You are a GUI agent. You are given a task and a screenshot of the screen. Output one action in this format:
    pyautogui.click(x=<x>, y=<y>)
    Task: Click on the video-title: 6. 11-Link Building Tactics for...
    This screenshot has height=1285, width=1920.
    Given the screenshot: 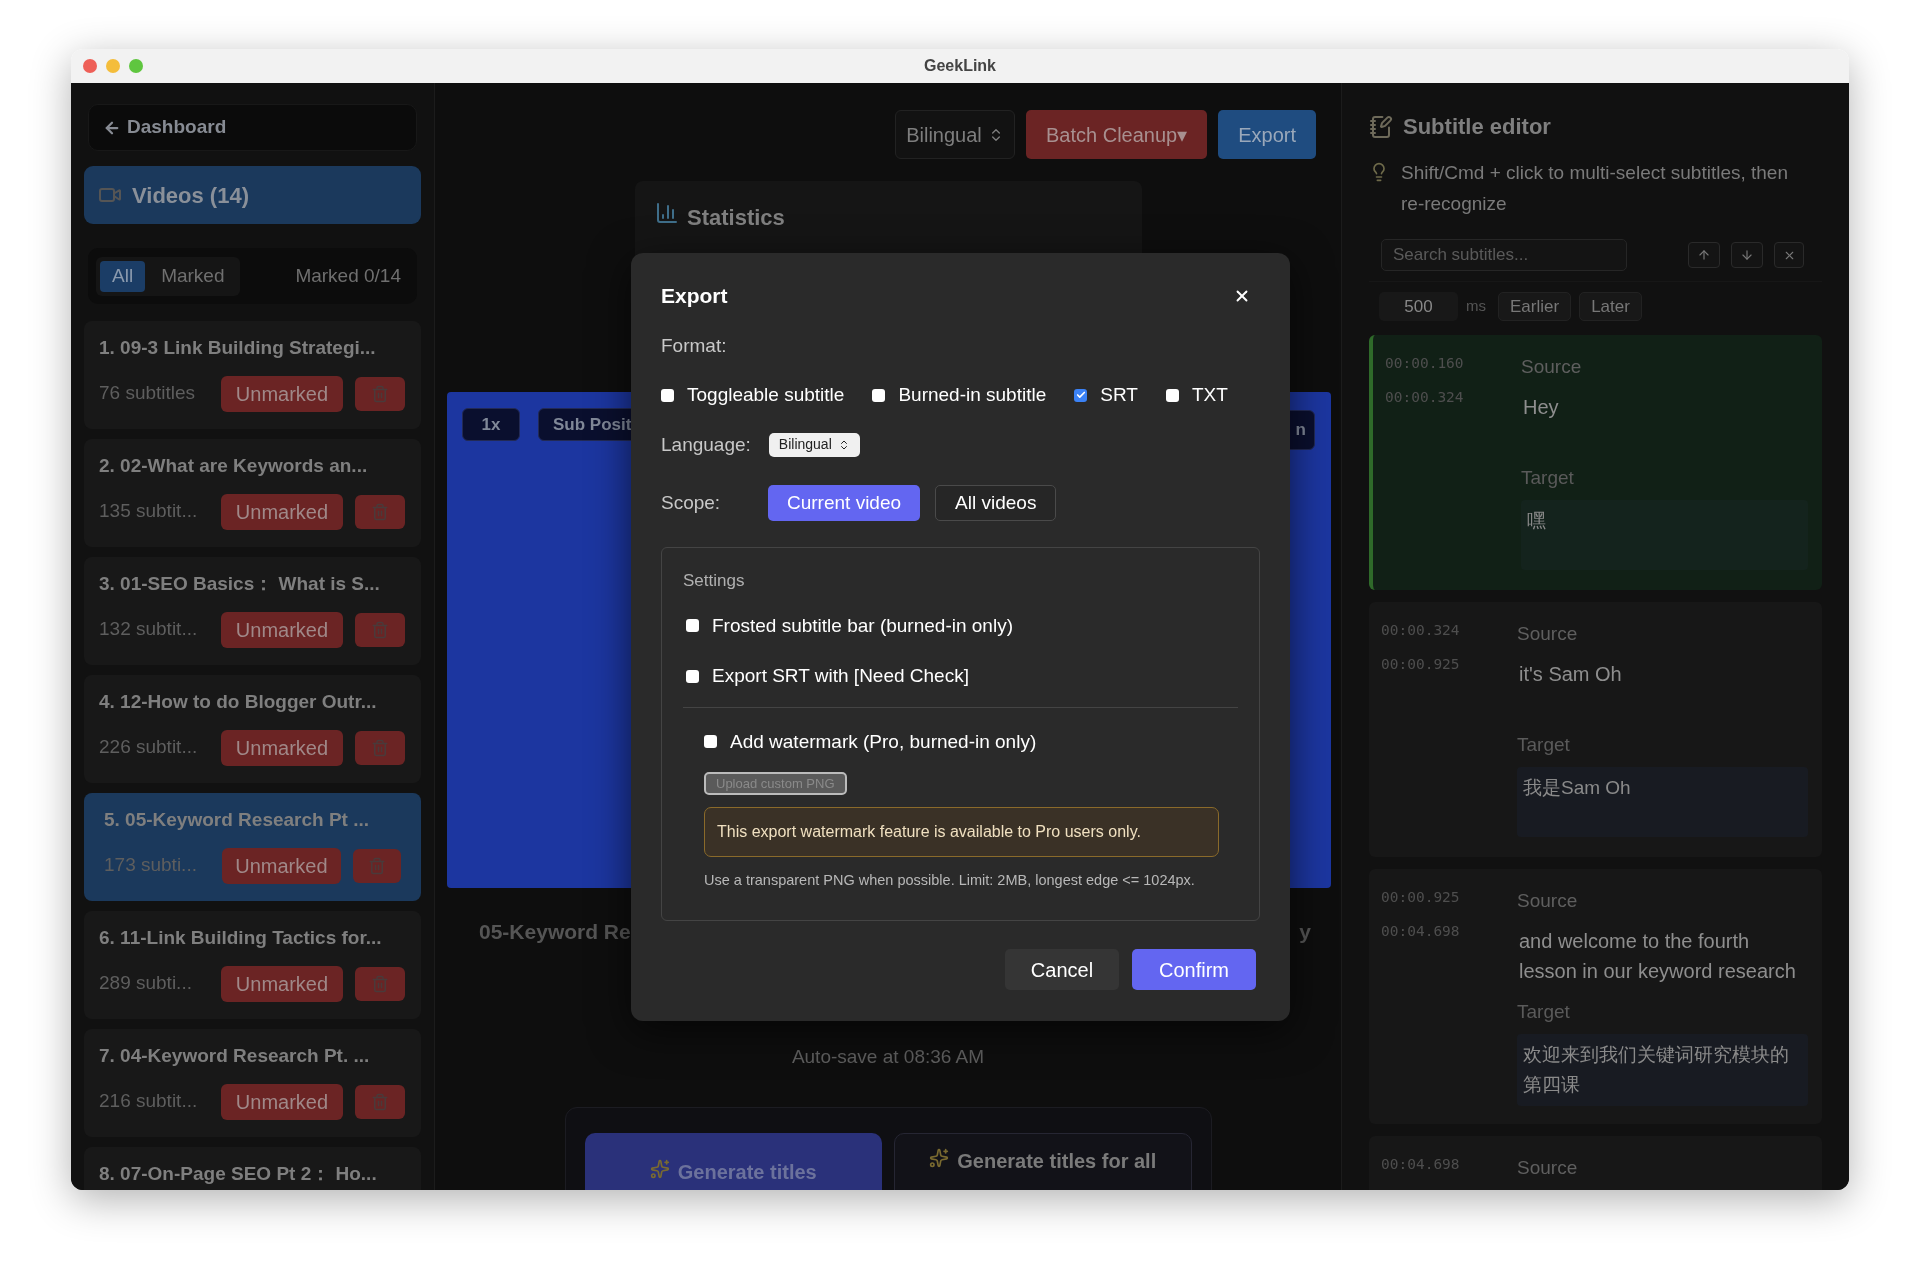 What is the action you would take?
    pyautogui.click(x=241, y=938)
    